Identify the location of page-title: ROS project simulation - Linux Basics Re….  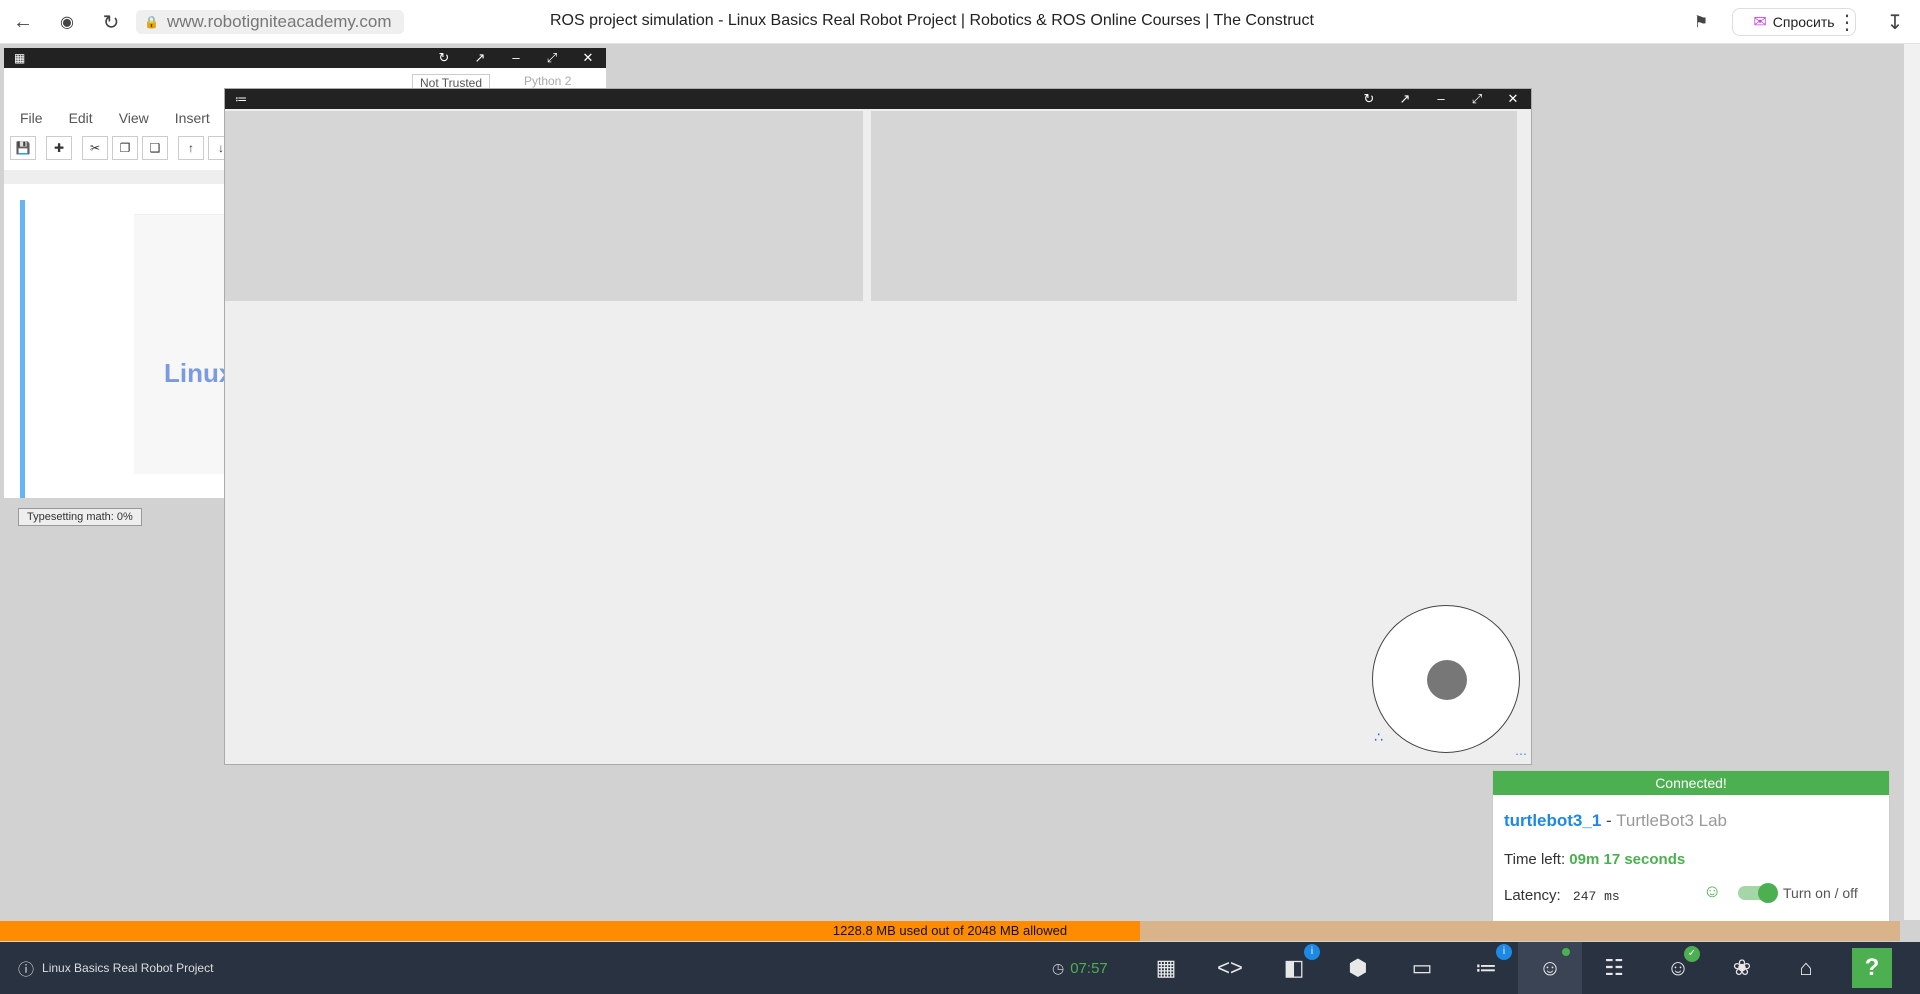
(932, 20).